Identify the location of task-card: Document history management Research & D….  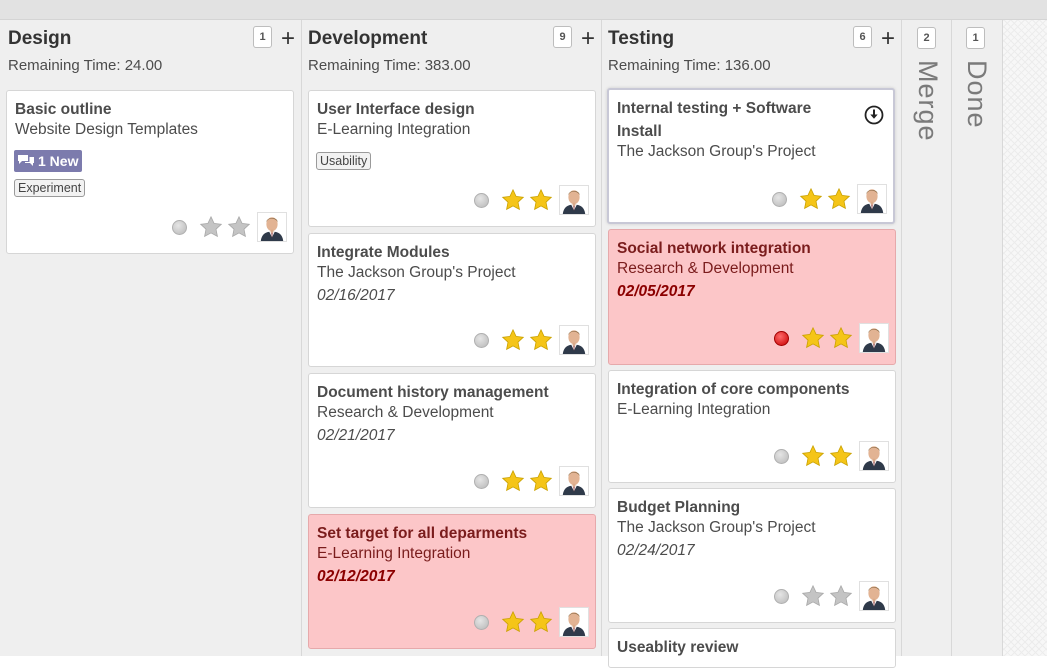
(452, 440).